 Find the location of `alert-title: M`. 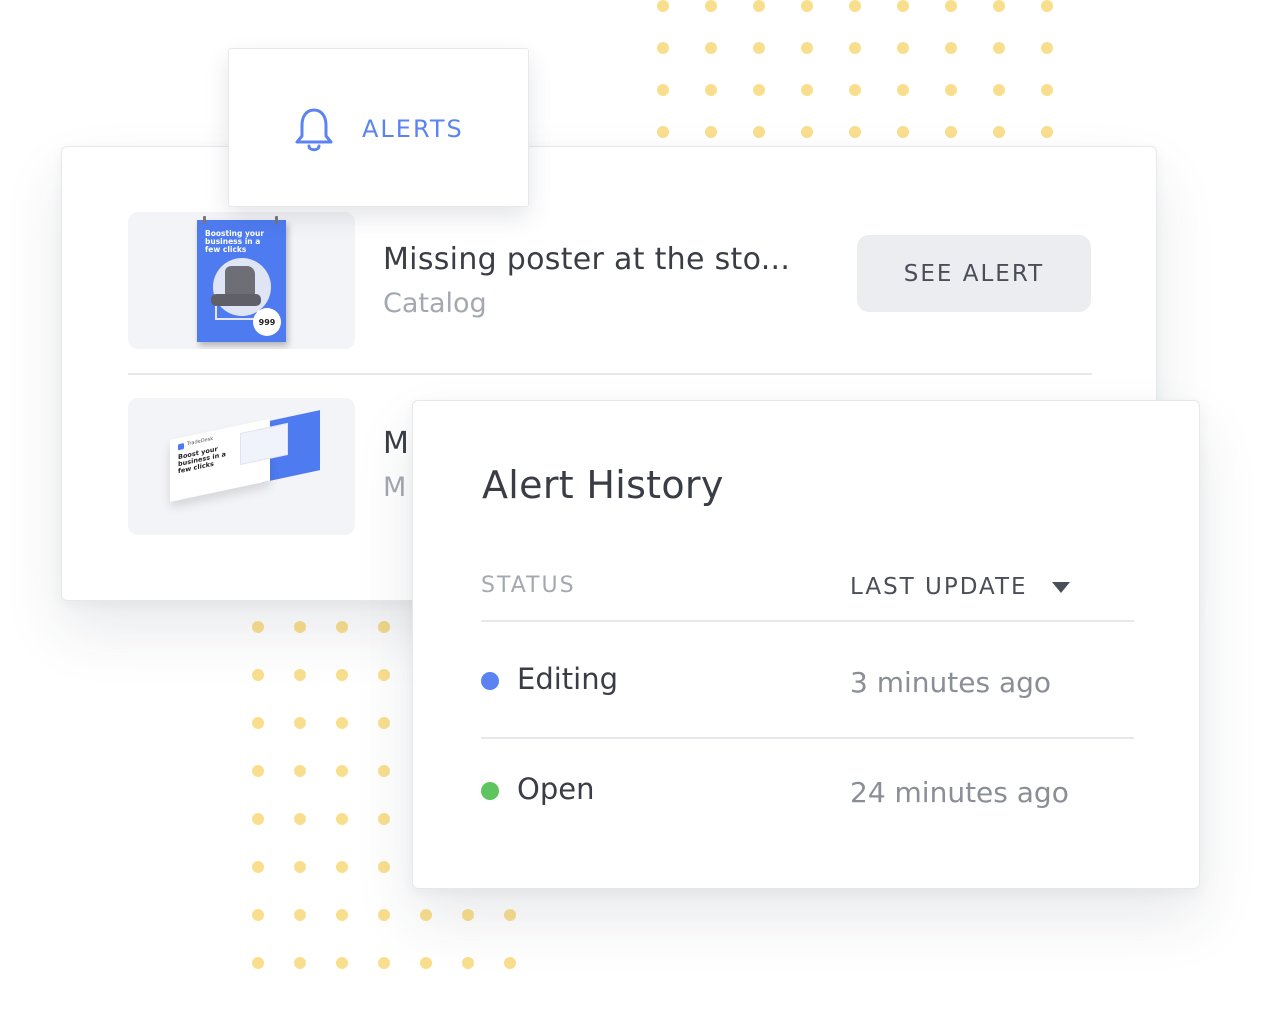

alert-title: M is located at coordinates (396, 443).